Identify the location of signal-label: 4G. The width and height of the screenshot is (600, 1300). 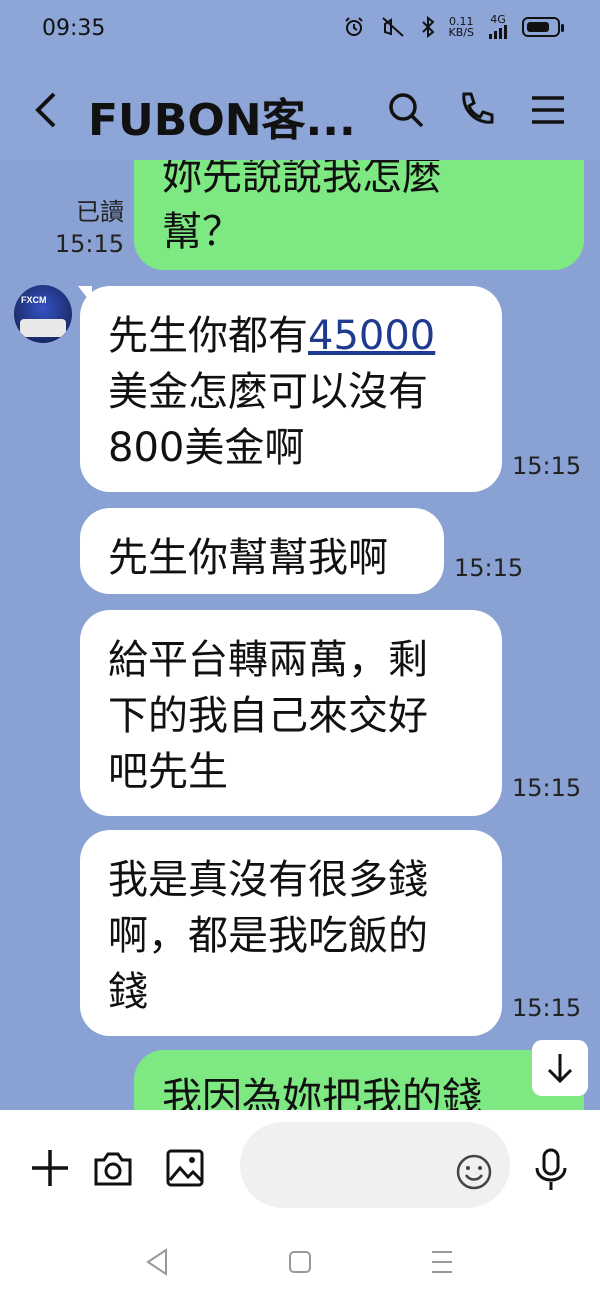
(498, 19).